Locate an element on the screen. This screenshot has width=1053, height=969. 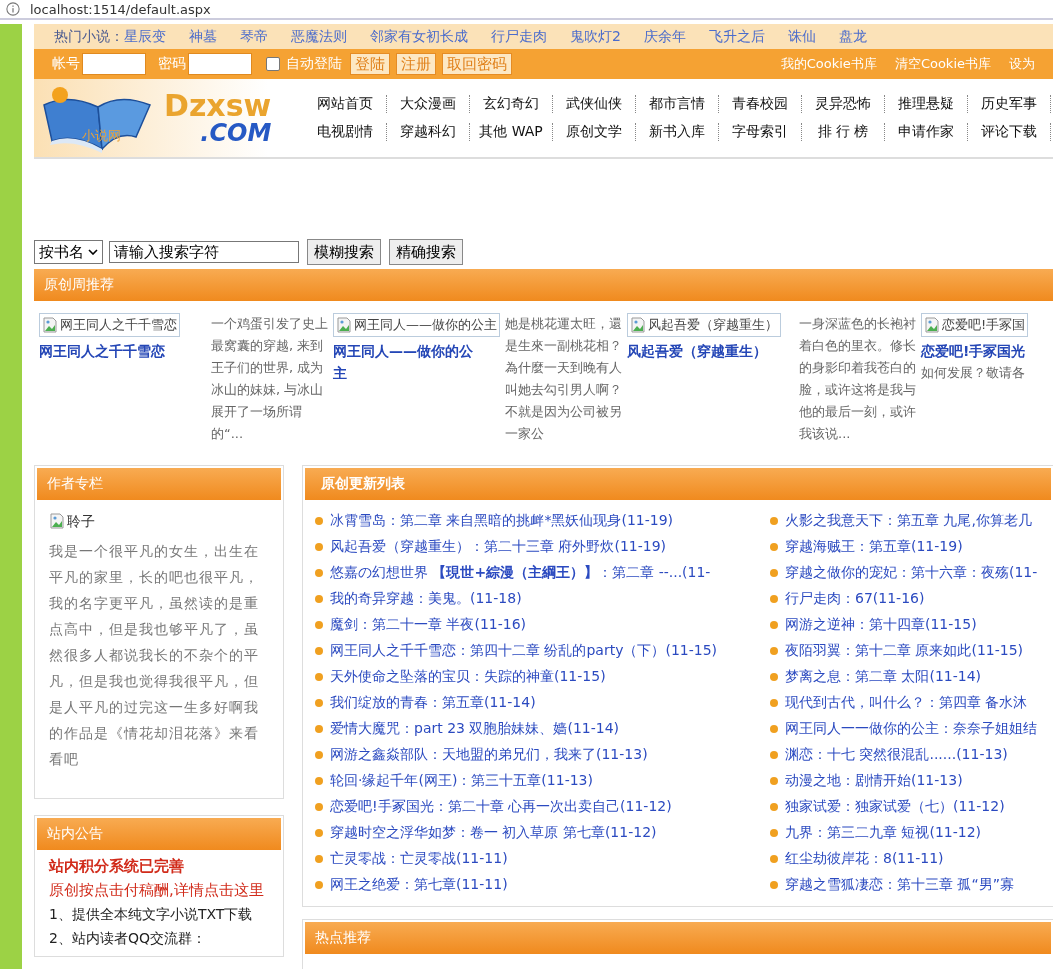
section-header: 站内公告 is located at coordinates (159, 834).